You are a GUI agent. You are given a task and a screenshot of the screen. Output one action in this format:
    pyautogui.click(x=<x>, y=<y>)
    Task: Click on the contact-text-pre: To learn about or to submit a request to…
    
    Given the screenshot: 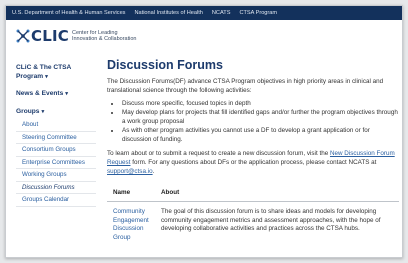 What is the action you would take?
    pyautogui.click(x=218, y=153)
    